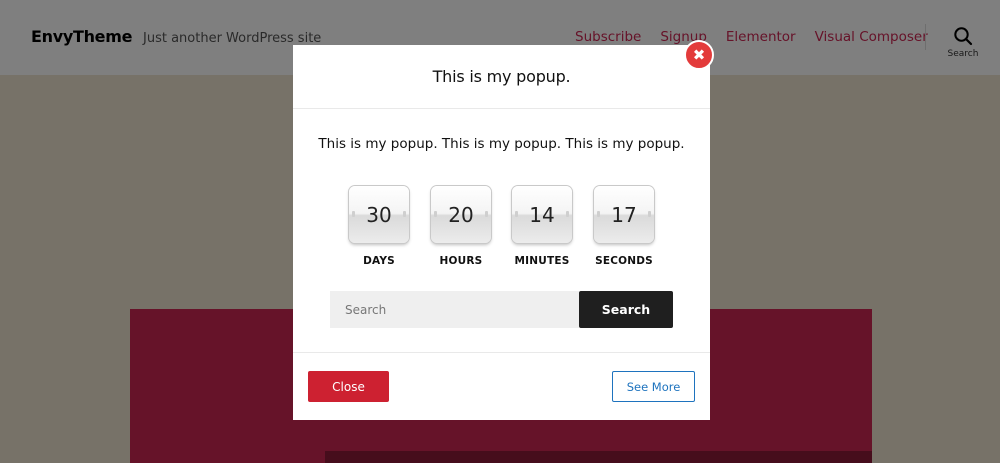 Image resolution: width=1000 pixels, height=463 pixels. Describe the element at coordinates (624, 261) in the screenshot. I see `countdown-seconds-label: SECONDS` at that location.